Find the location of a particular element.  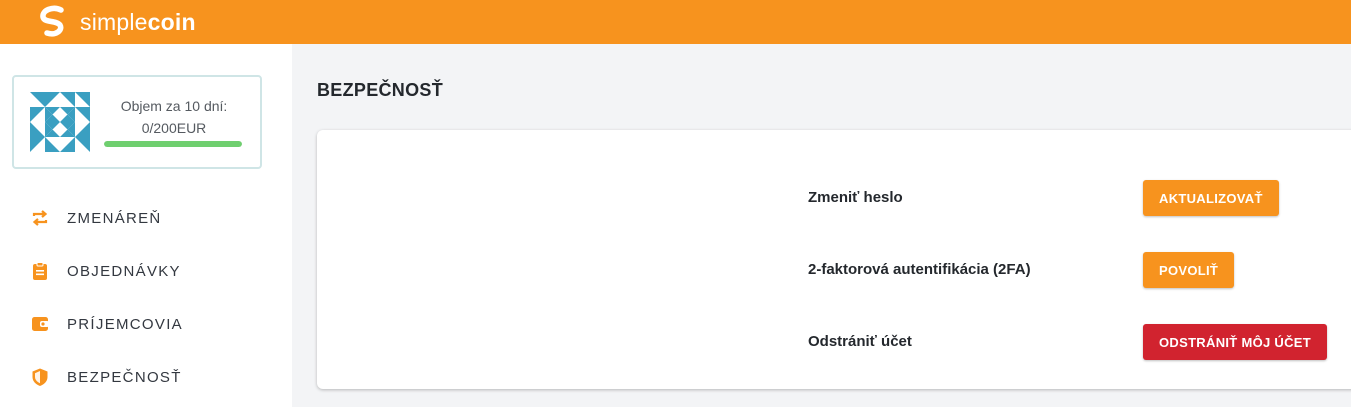

volume-progress-bar is located at coordinates (173, 144).